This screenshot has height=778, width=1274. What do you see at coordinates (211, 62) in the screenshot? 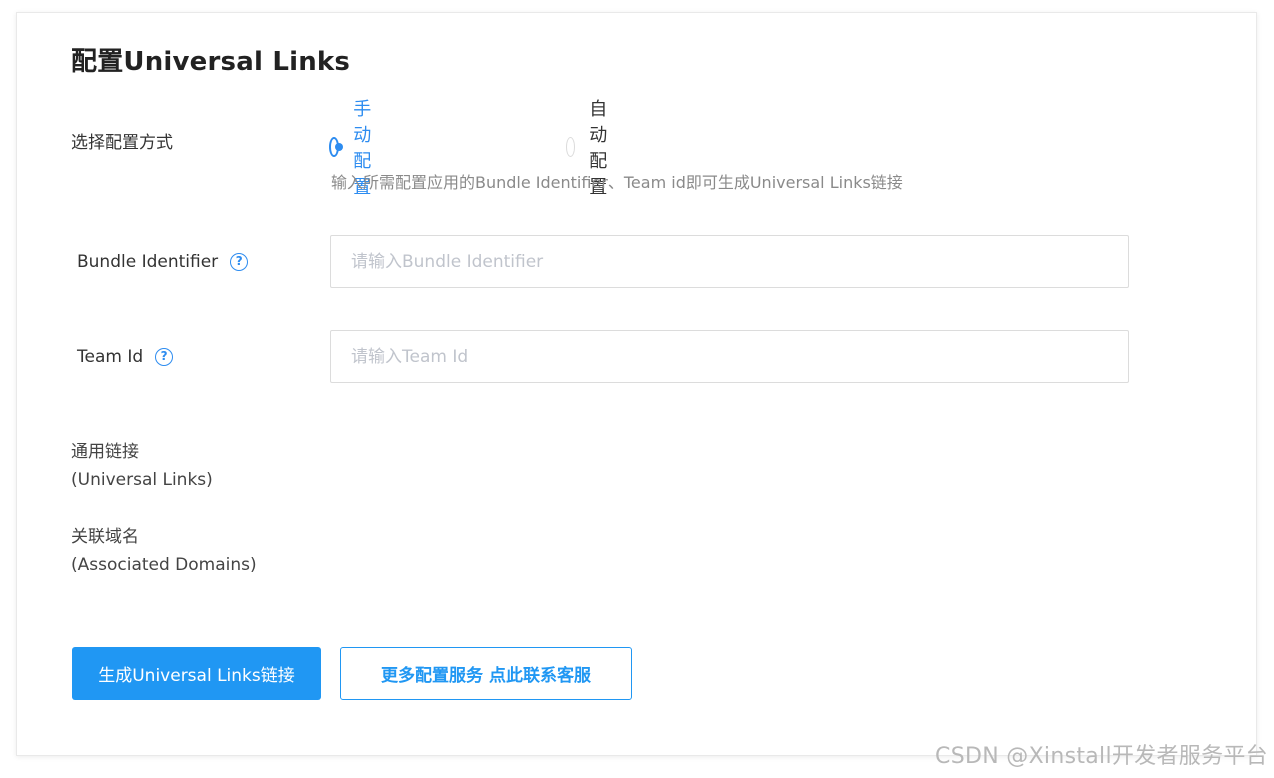
I see `page-title: 配置Universal Links` at bounding box center [211, 62].